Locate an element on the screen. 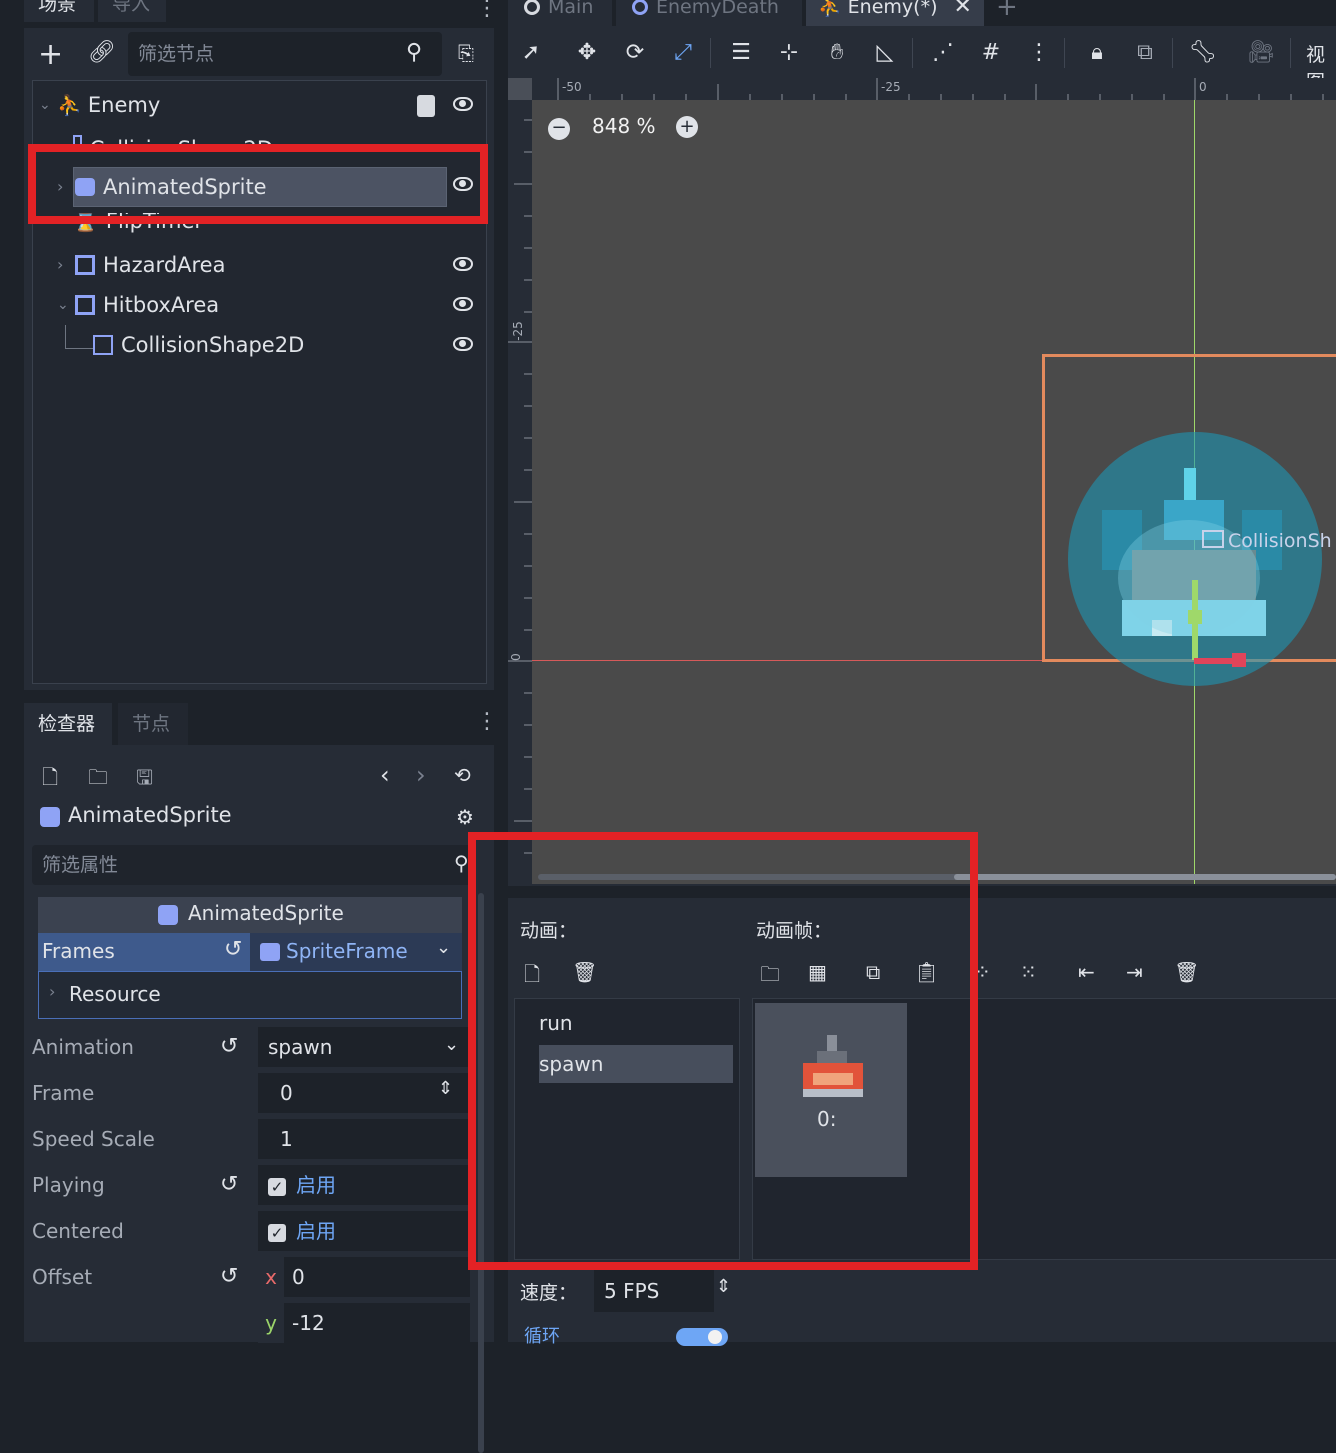  tree-item-label: CollisionShape2D is located at coordinates (213, 345).